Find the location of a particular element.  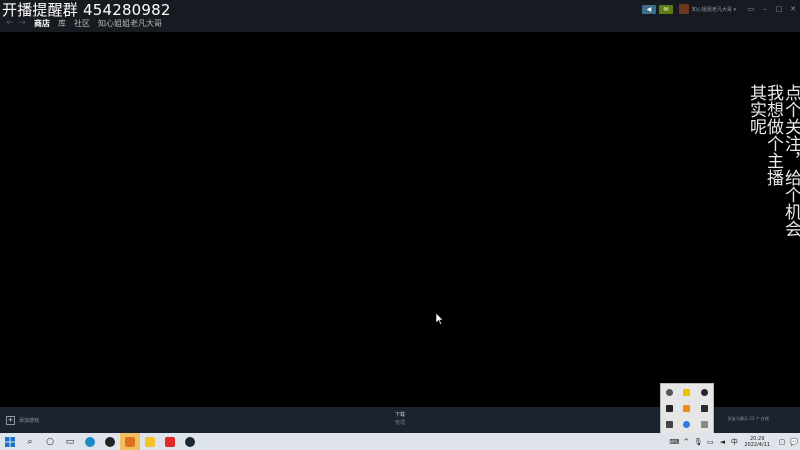

clock-date: 2022/4/11 is located at coordinates (757, 444).